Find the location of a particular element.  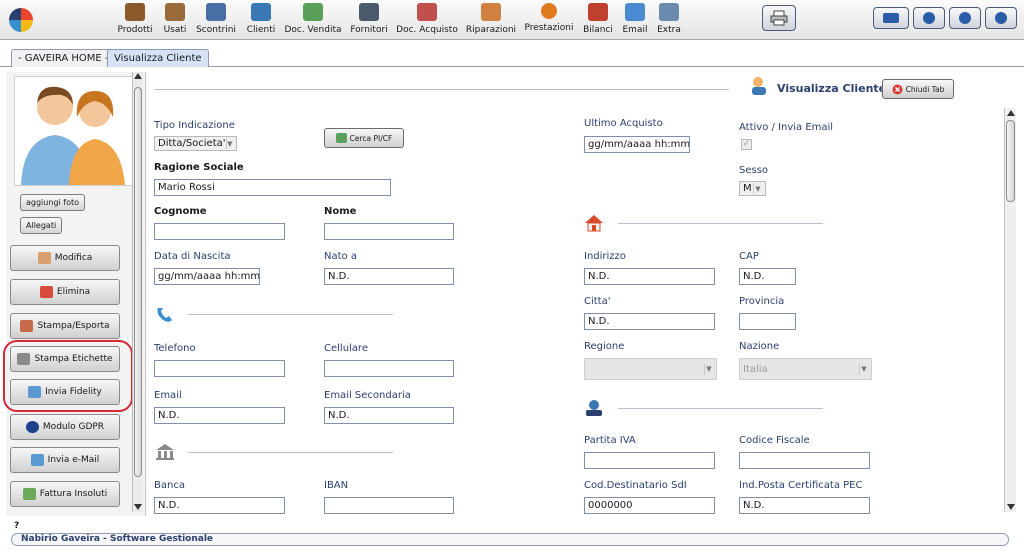

banca-label: Banca is located at coordinates (169, 485).